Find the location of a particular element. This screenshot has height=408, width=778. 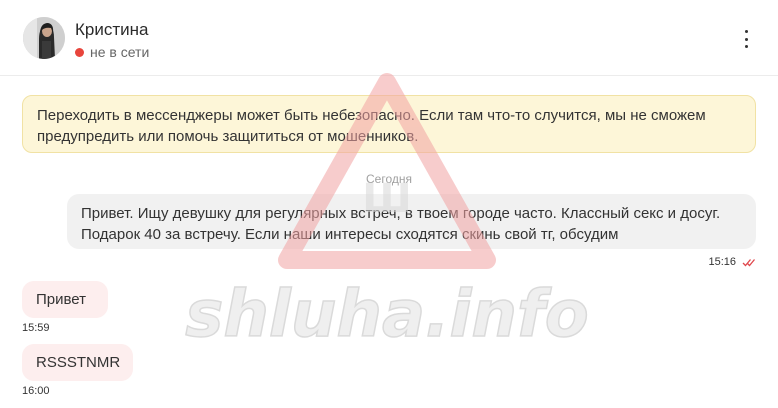

contact-name: Кристина is located at coordinates (112, 29).